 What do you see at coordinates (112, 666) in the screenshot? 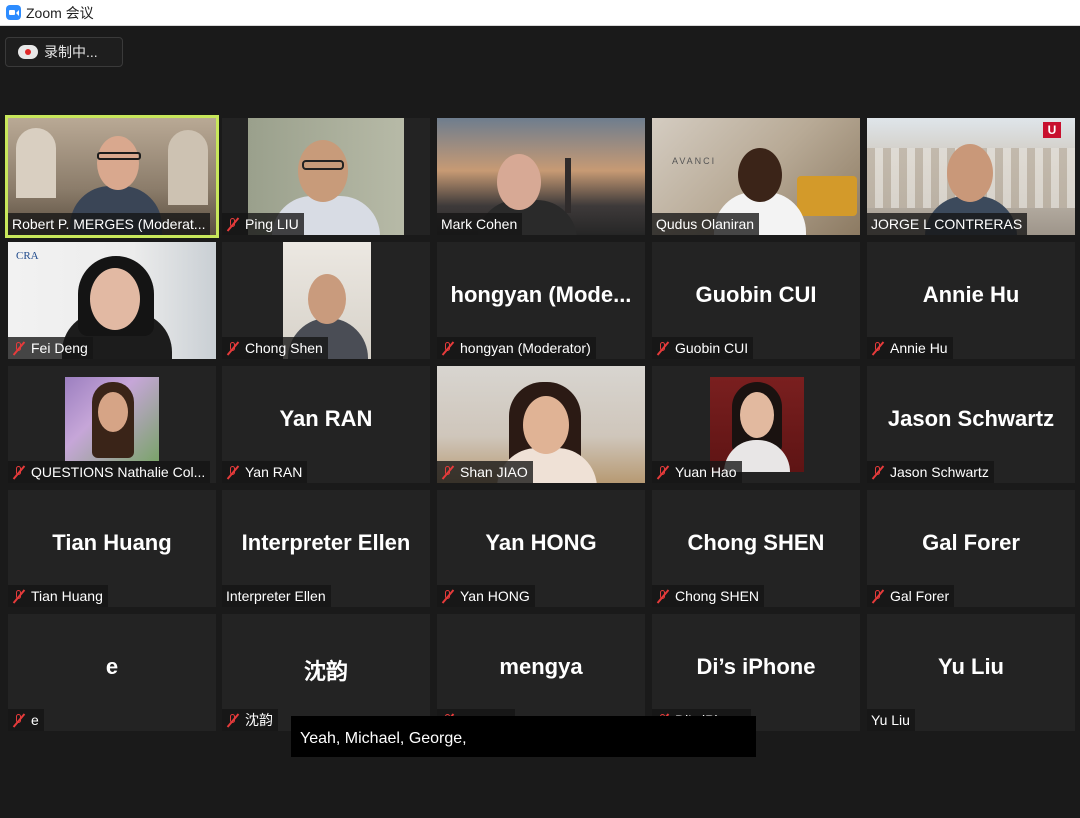
I see `participant-name: e` at bounding box center [112, 666].